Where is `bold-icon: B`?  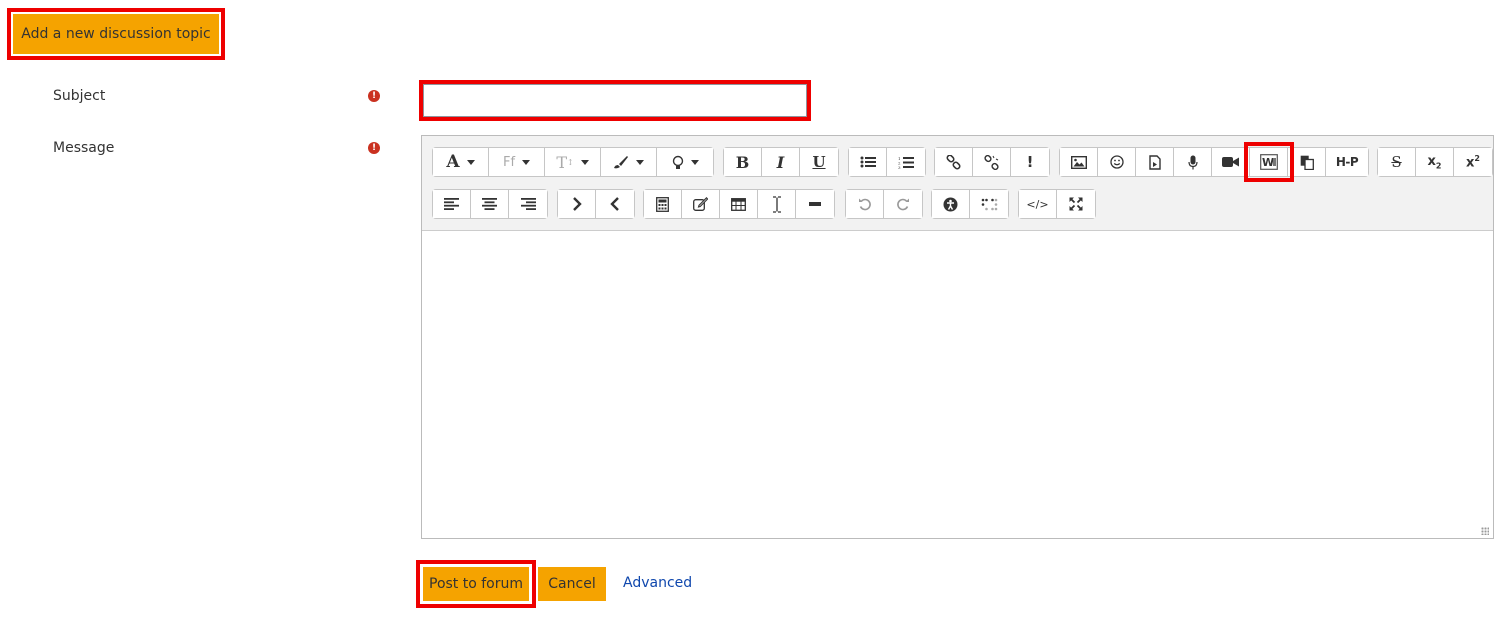 bold-icon: B is located at coordinates (743, 162).